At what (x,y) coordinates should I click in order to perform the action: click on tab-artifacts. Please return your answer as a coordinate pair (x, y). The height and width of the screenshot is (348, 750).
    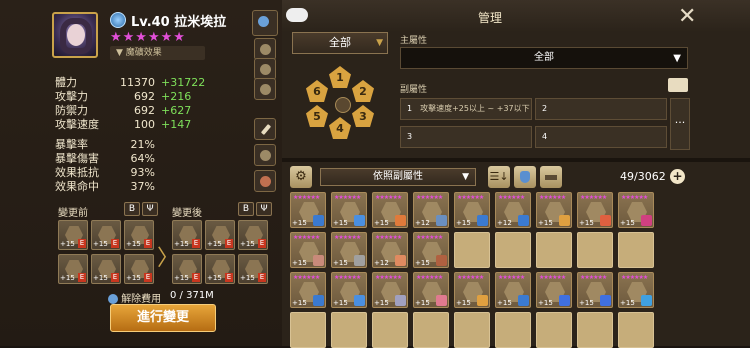
    Looking at the image, I should click on (265, 89).